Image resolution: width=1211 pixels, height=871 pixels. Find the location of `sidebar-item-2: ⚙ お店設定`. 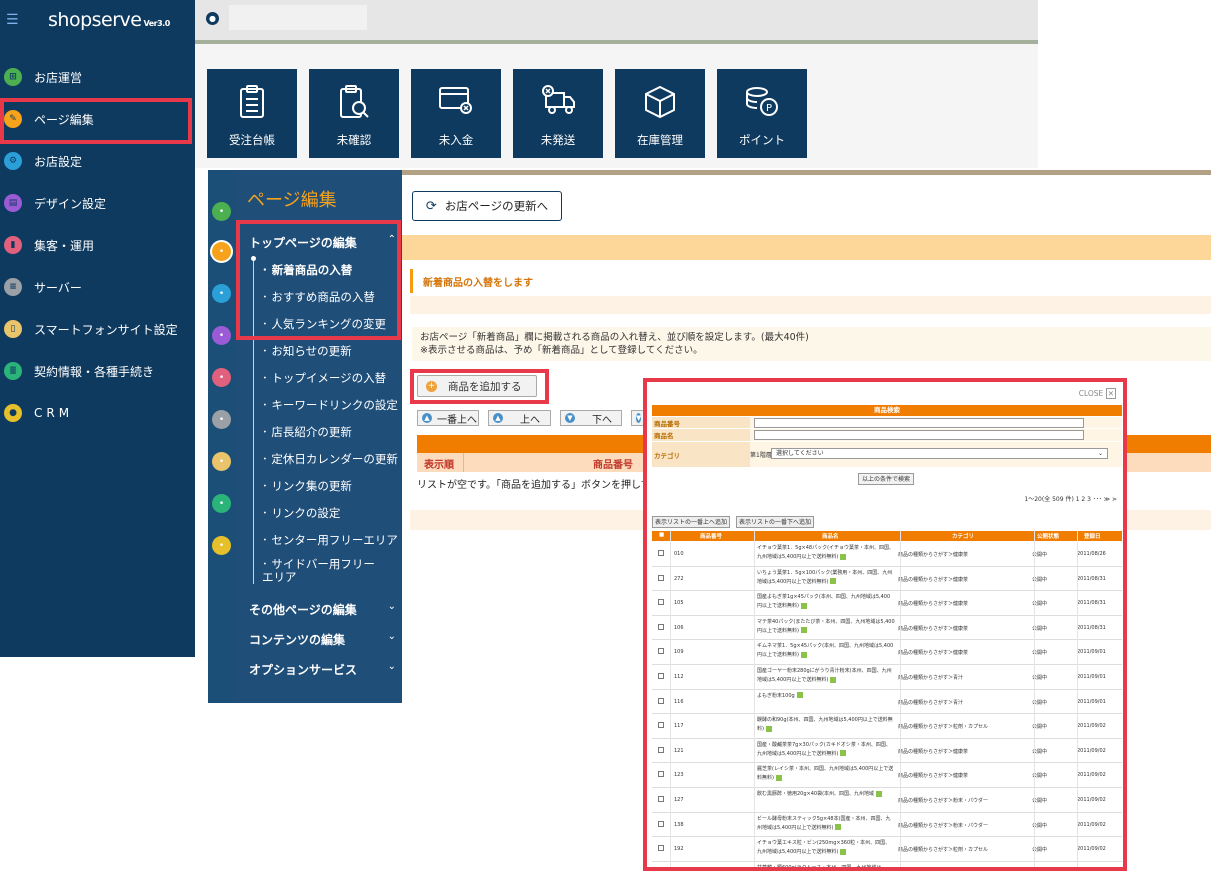

sidebar-item-2: ⚙ お店設定 is located at coordinates (97, 161).